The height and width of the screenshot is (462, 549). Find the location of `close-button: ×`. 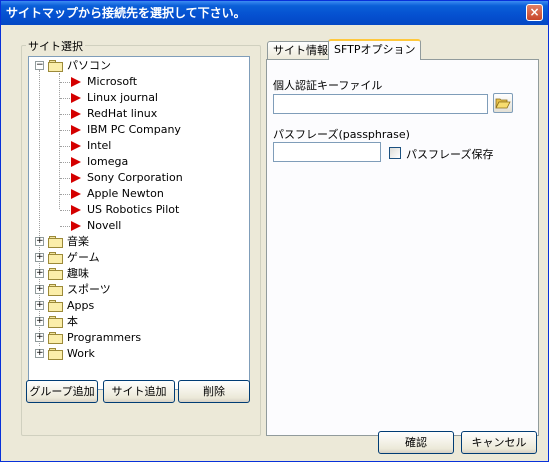

close-button: × is located at coordinates (534, 12).